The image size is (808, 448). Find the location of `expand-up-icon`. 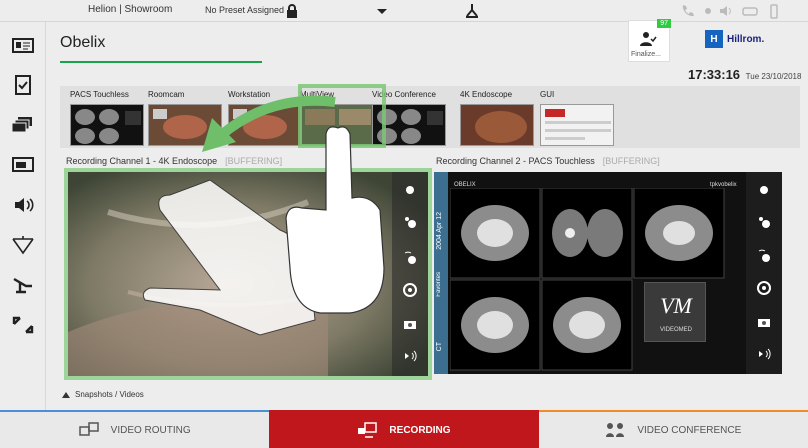

expand-up-icon is located at coordinates (66, 394).